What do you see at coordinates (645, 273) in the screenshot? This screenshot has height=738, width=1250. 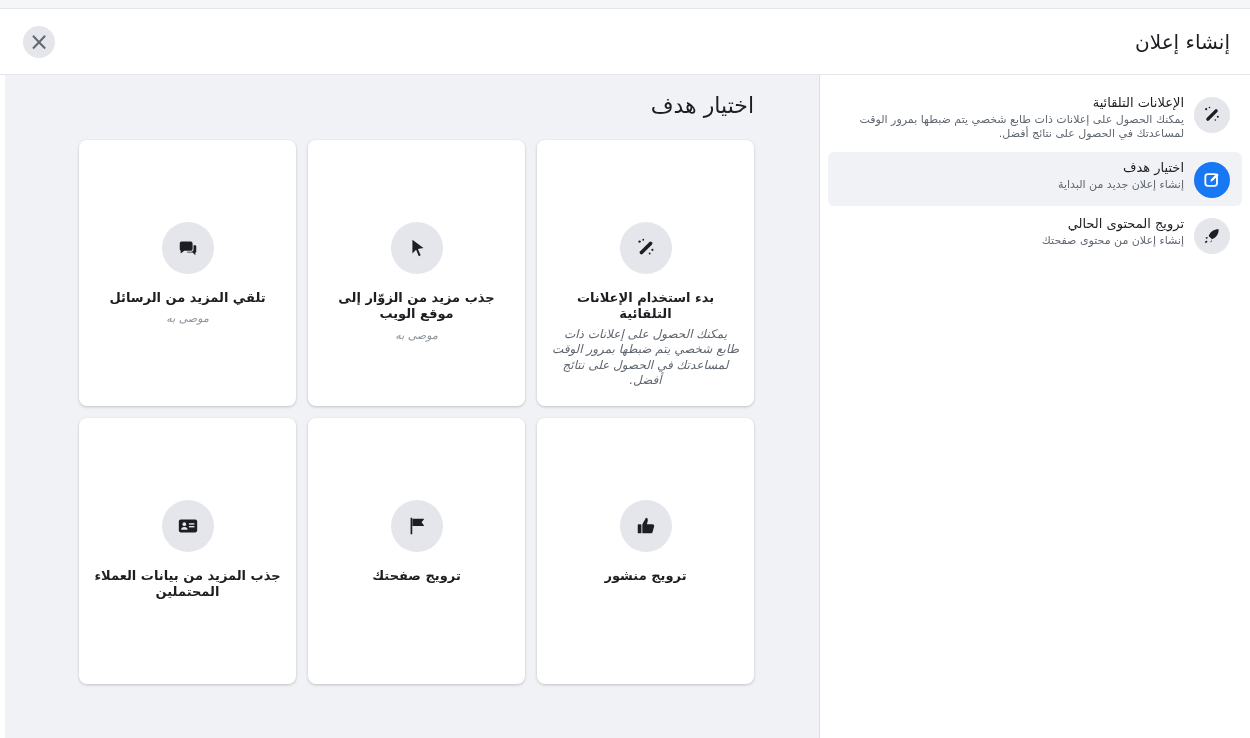 I see `objective-card: بدء استخدام الإعلانات التلقائية يمكنك الحصول على إعلانات ذات طابع شخصي يتم ضبطها بمرور الوقت لمساعدتك في الحصول على نتائج أفضل.` at bounding box center [645, 273].